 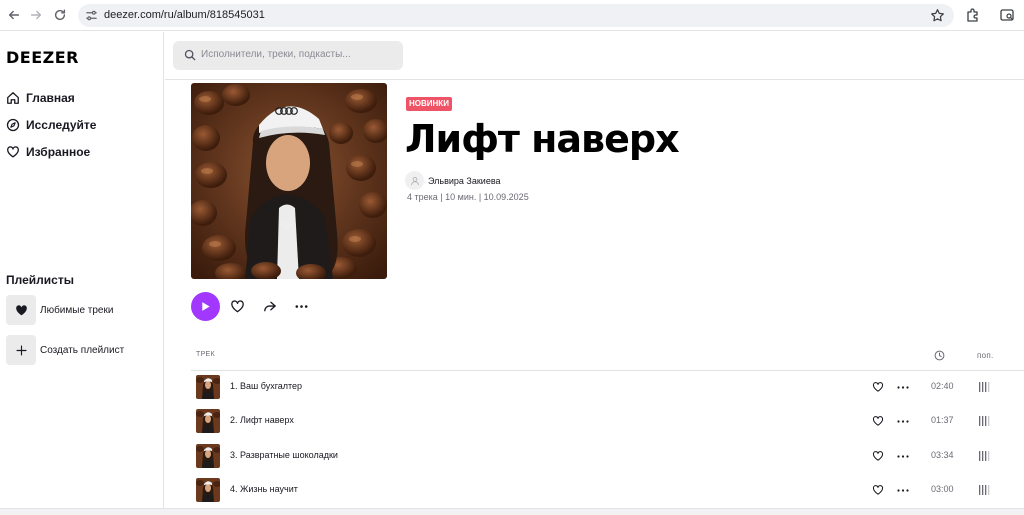 What do you see at coordinates (429, 104) in the screenshot?
I see `new-release-badge: НОВИНКИ` at bounding box center [429, 104].